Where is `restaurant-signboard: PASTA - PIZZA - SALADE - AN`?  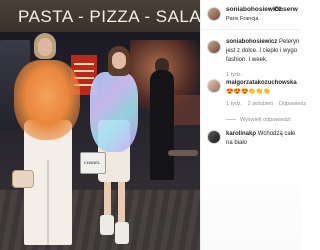
restaurant-signboard: PASTA - PIZZA - SALADE - AN is located at coordinates (100, 16).